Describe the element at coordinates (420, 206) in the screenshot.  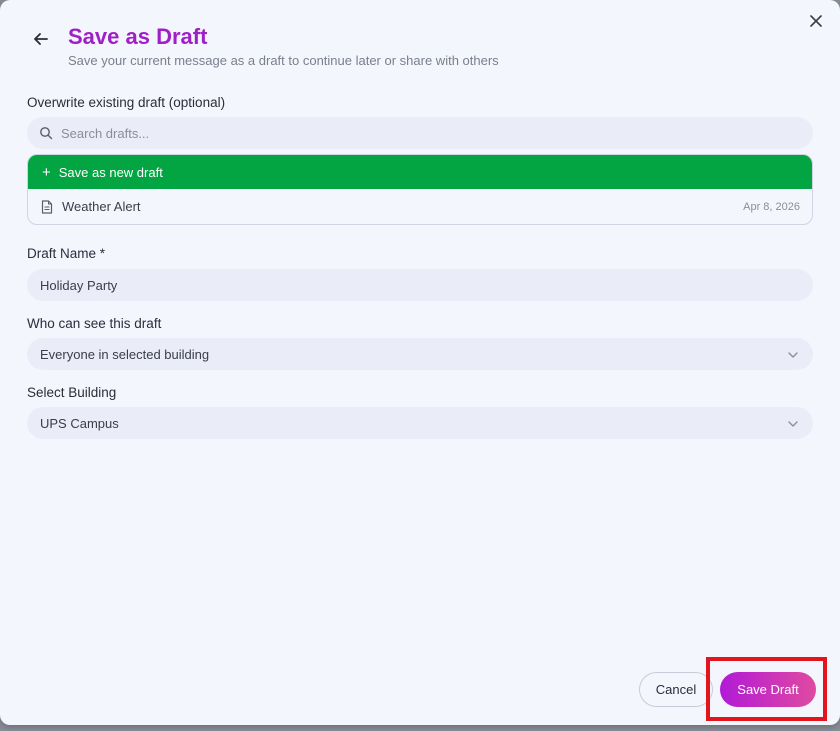
I see `list-item: Weather Alert Apr 8, 2026` at that location.